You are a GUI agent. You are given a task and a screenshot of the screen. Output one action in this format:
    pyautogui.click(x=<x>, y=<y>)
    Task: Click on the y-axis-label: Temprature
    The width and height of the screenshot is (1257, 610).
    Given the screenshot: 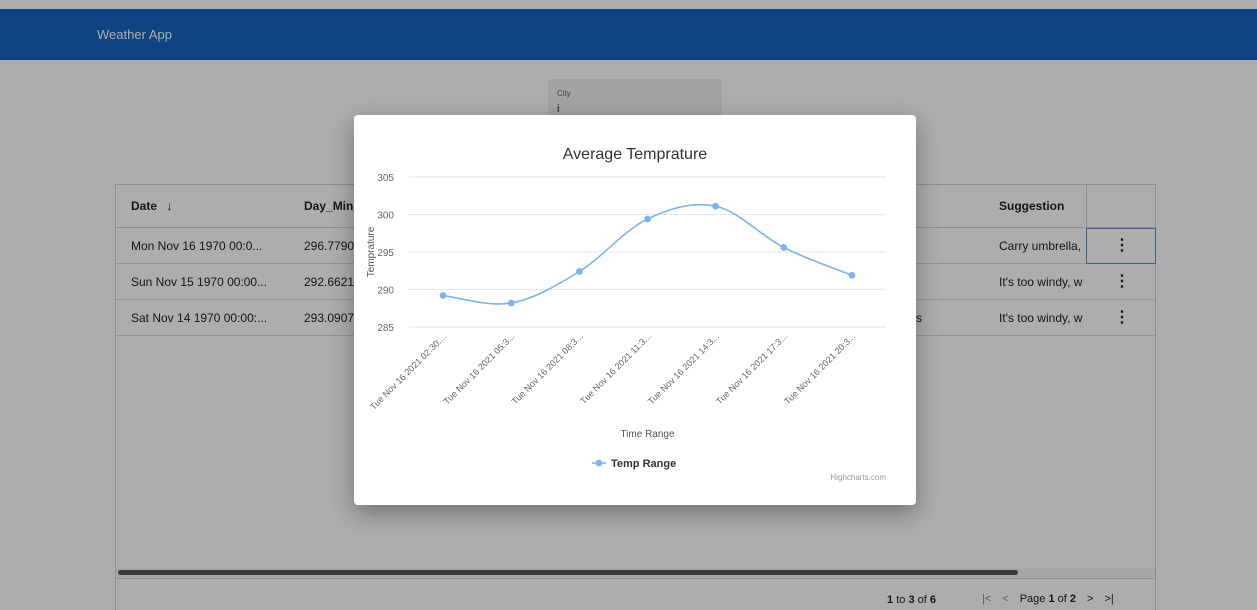 What is the action you would take?
    pyautogui.click(x=371, y=251)
    